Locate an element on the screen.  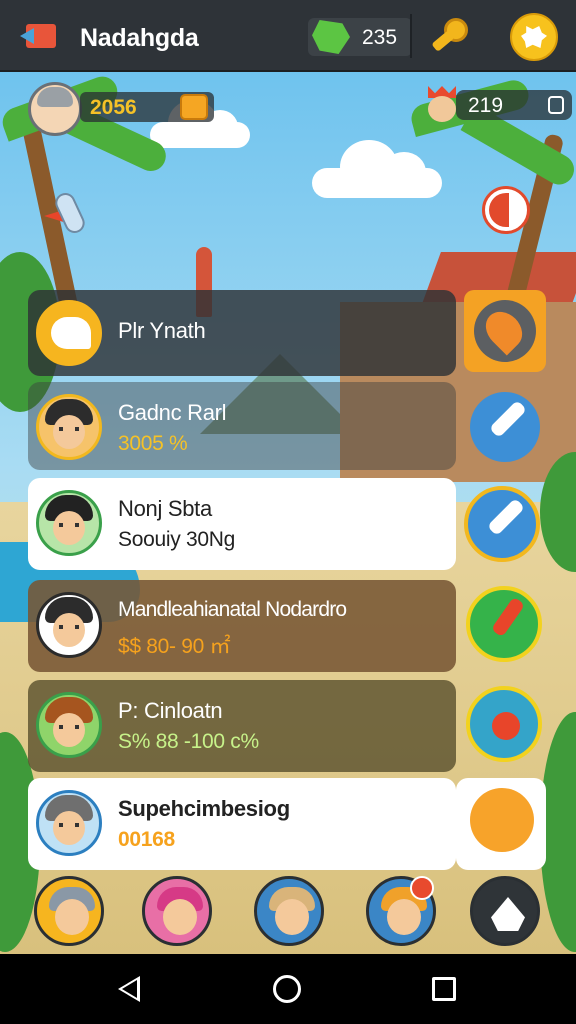
list-item: Plr Ynath is located at coordinates (242, 333).